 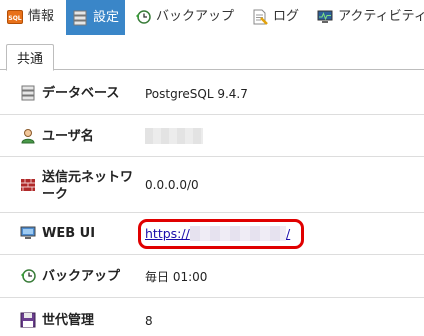 I want to click on generations-label: 世代管理, so click(x=68, y=320).